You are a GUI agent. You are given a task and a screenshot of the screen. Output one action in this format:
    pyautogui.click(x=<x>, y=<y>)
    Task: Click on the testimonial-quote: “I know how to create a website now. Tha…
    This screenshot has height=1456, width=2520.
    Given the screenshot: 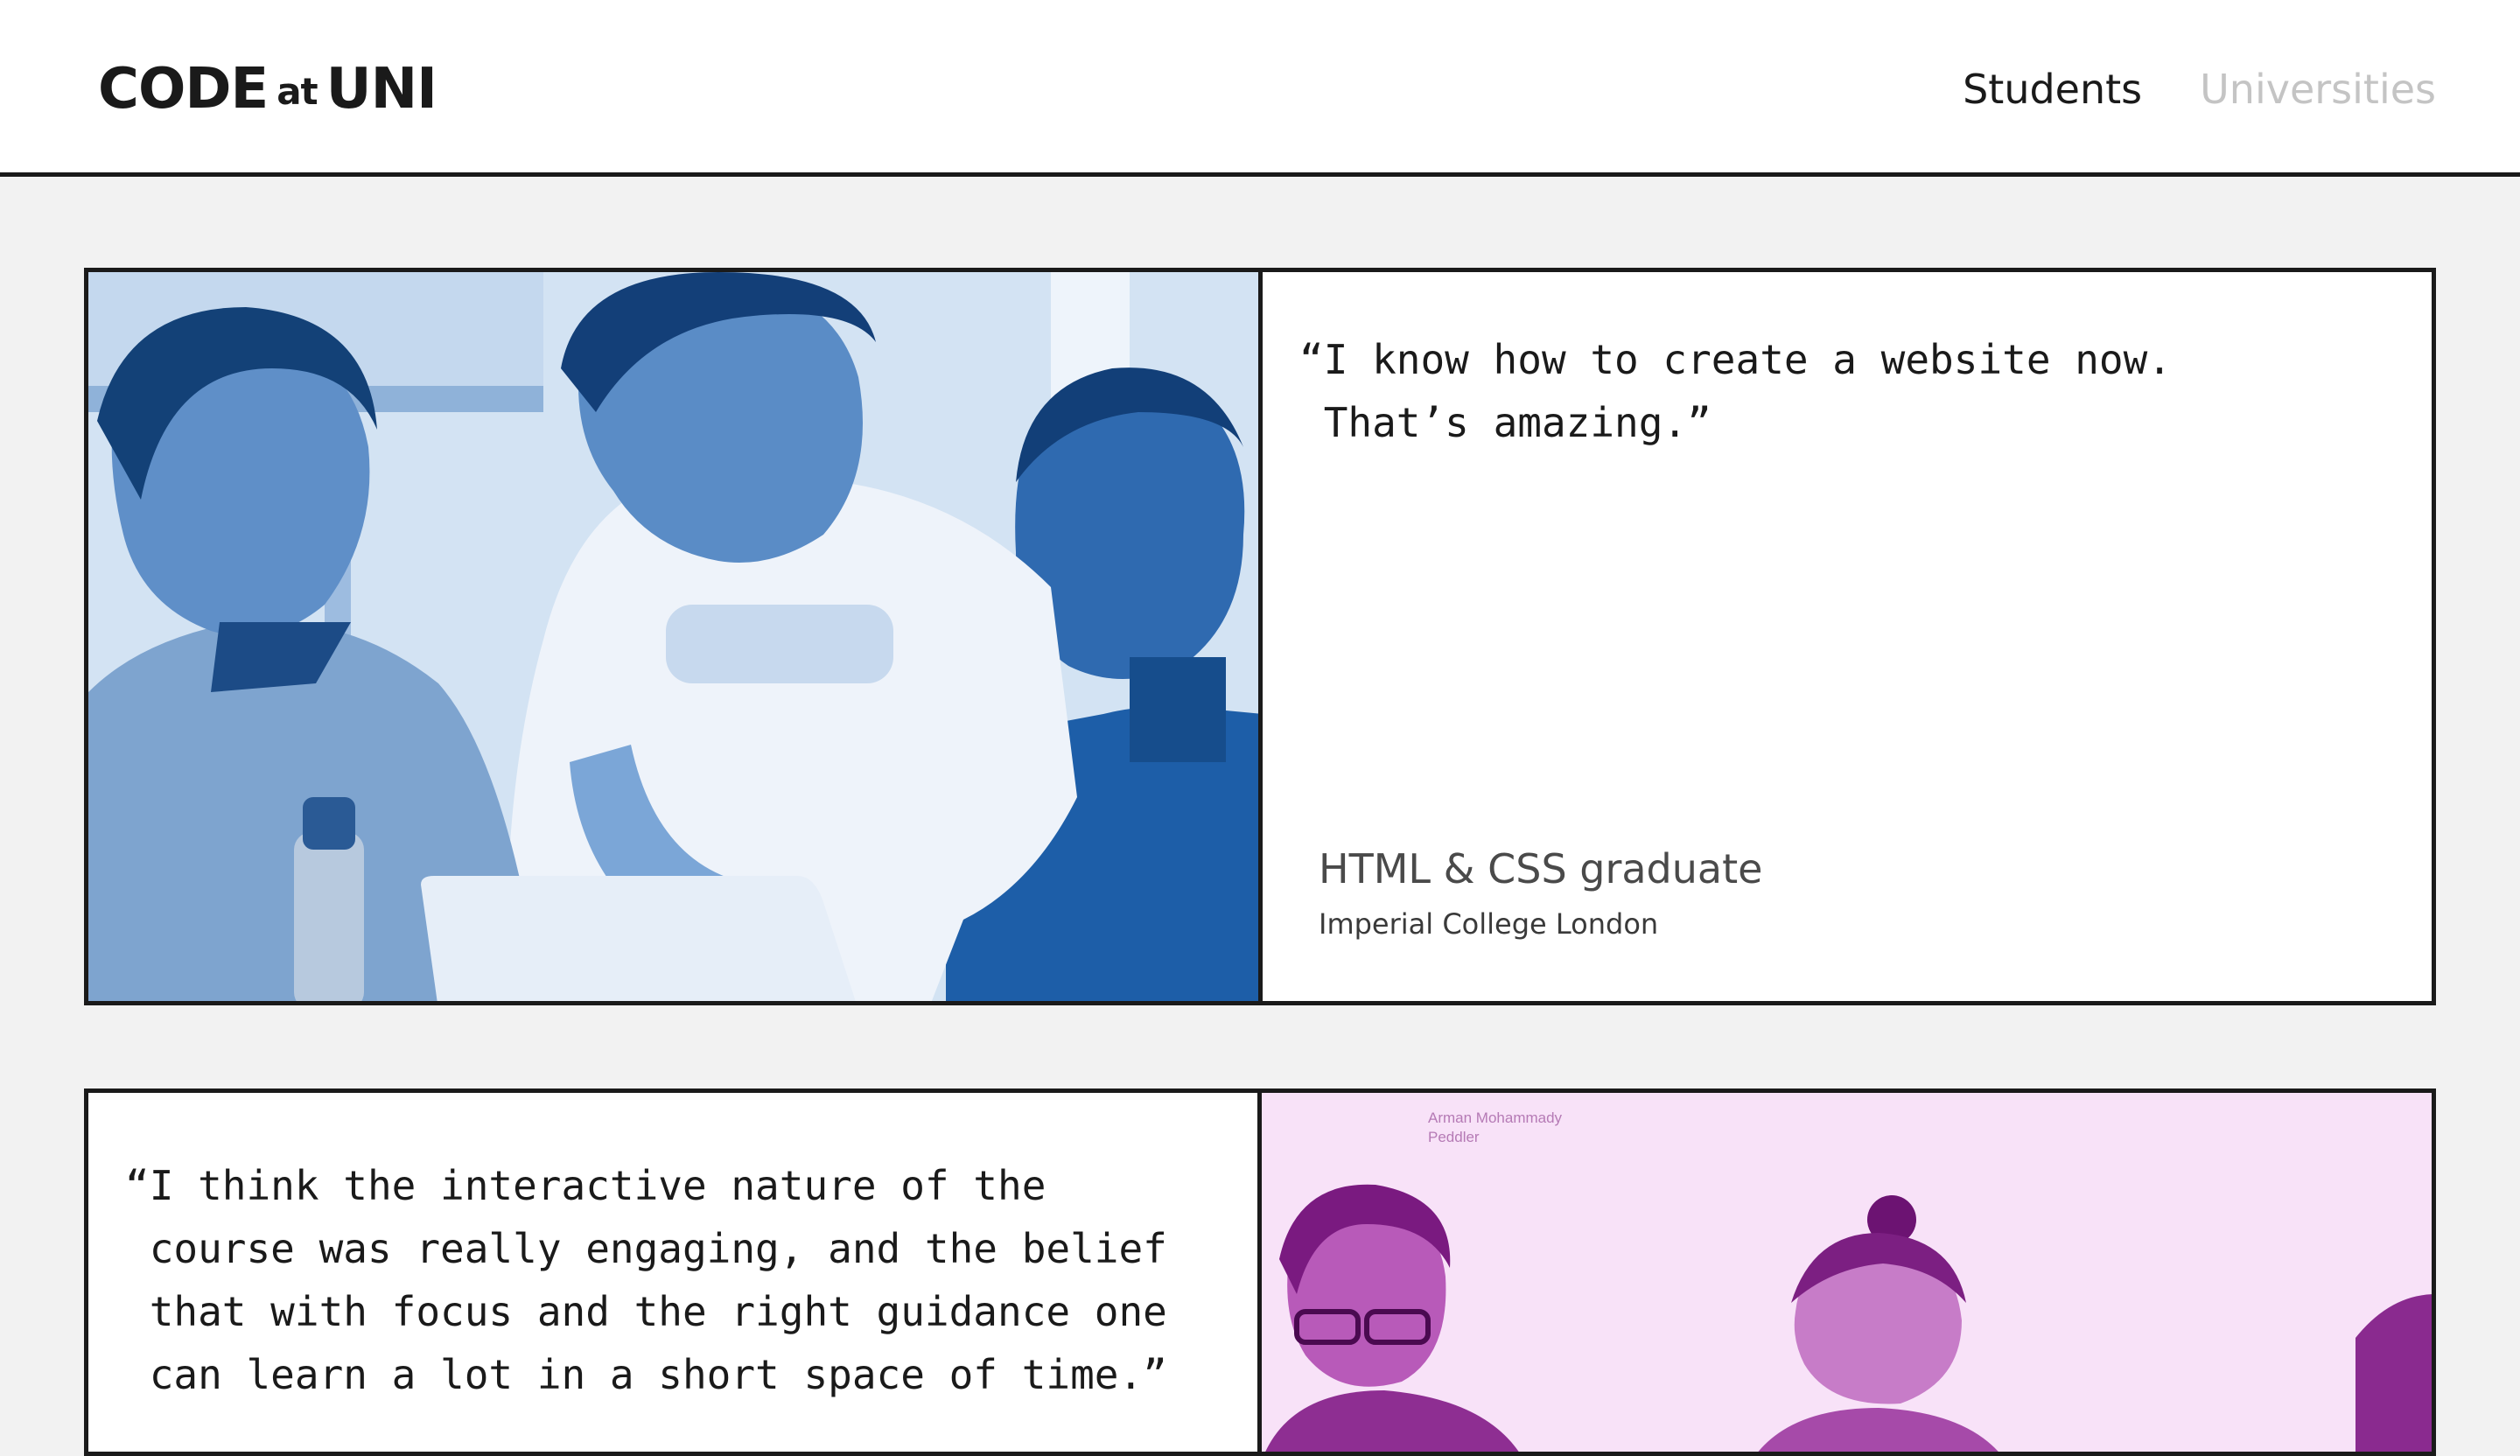 What is the action you would take?
    pyautogui.click(x=1735, y=391)
    